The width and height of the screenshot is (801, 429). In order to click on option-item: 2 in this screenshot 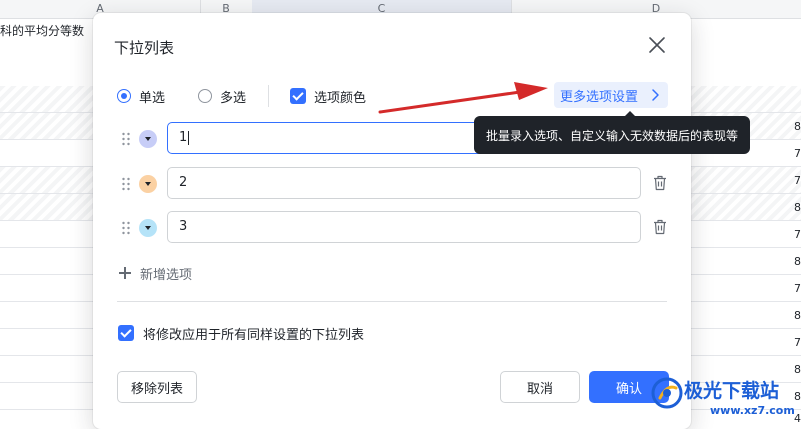, I will do `click(397, 184)`.